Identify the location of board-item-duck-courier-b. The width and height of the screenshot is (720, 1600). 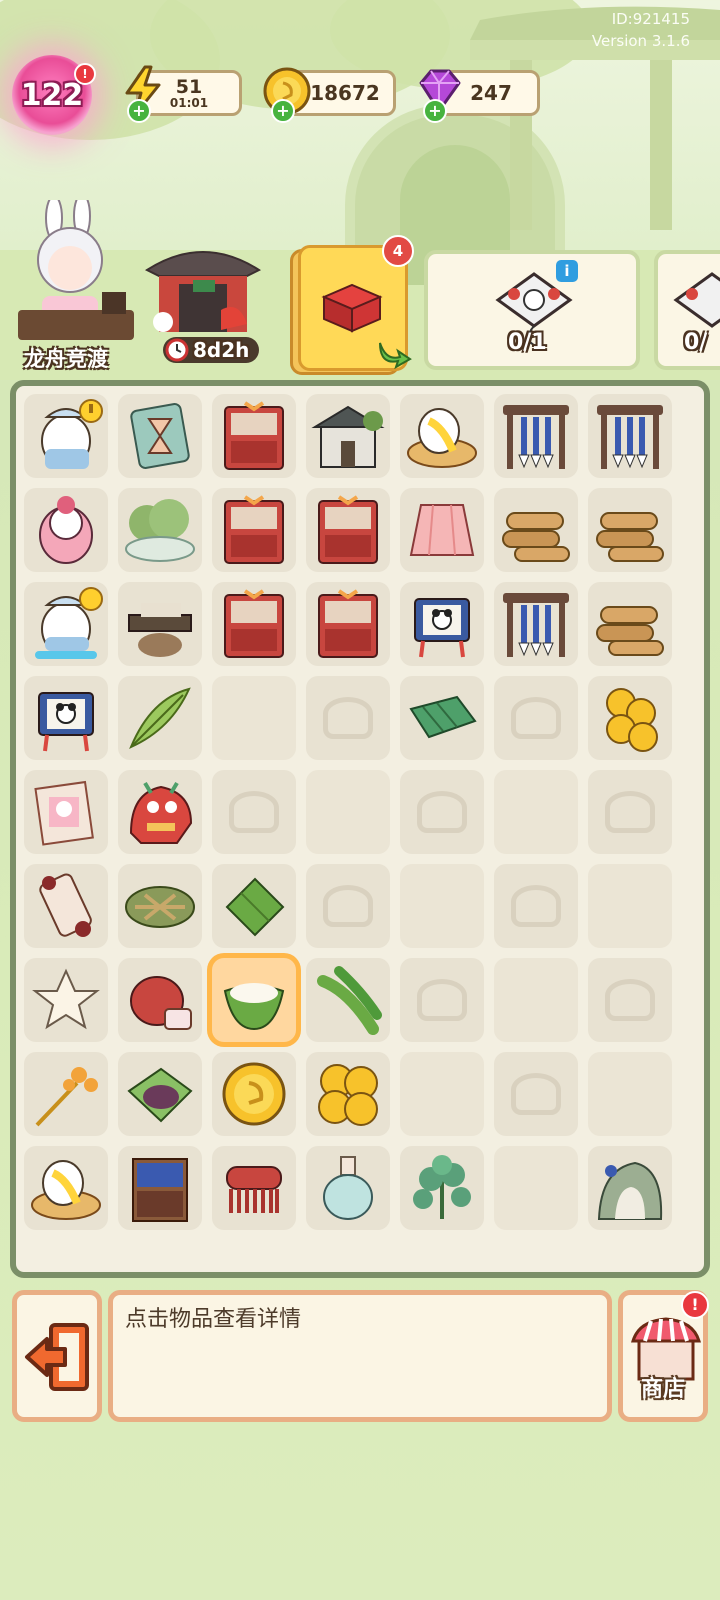
(66, 624).